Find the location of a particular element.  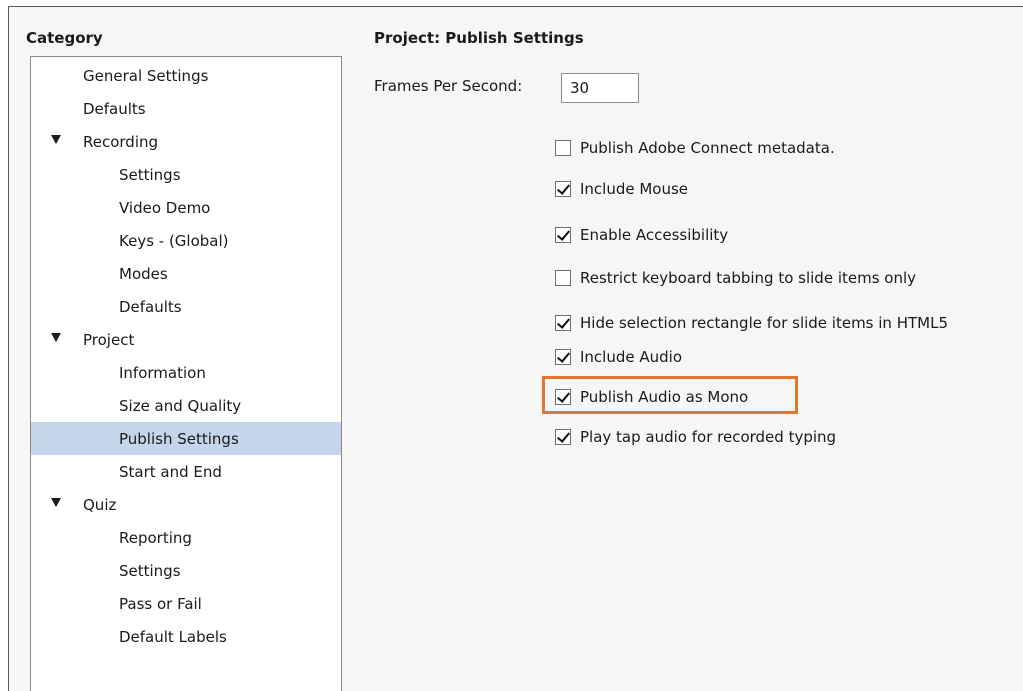

tree-item-default-labels: Default Labels is located at coordinates (186, 636).